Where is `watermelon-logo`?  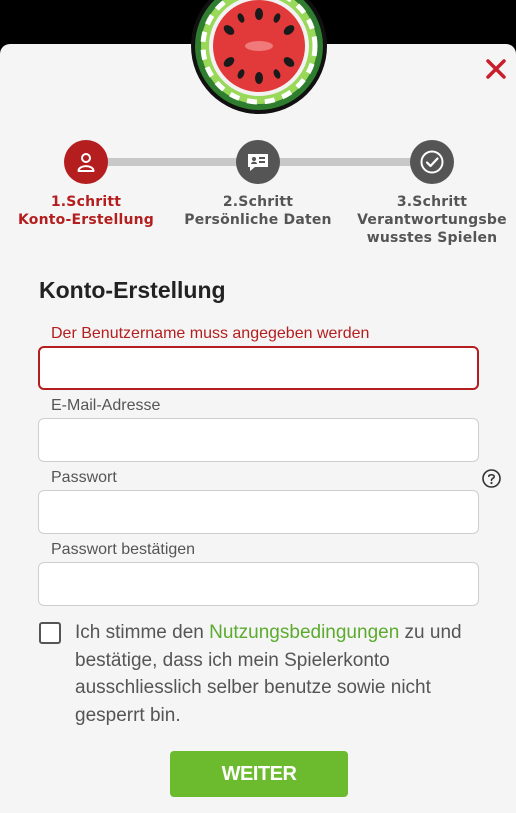 watermelon-logo is located at coordinates (259, 57).